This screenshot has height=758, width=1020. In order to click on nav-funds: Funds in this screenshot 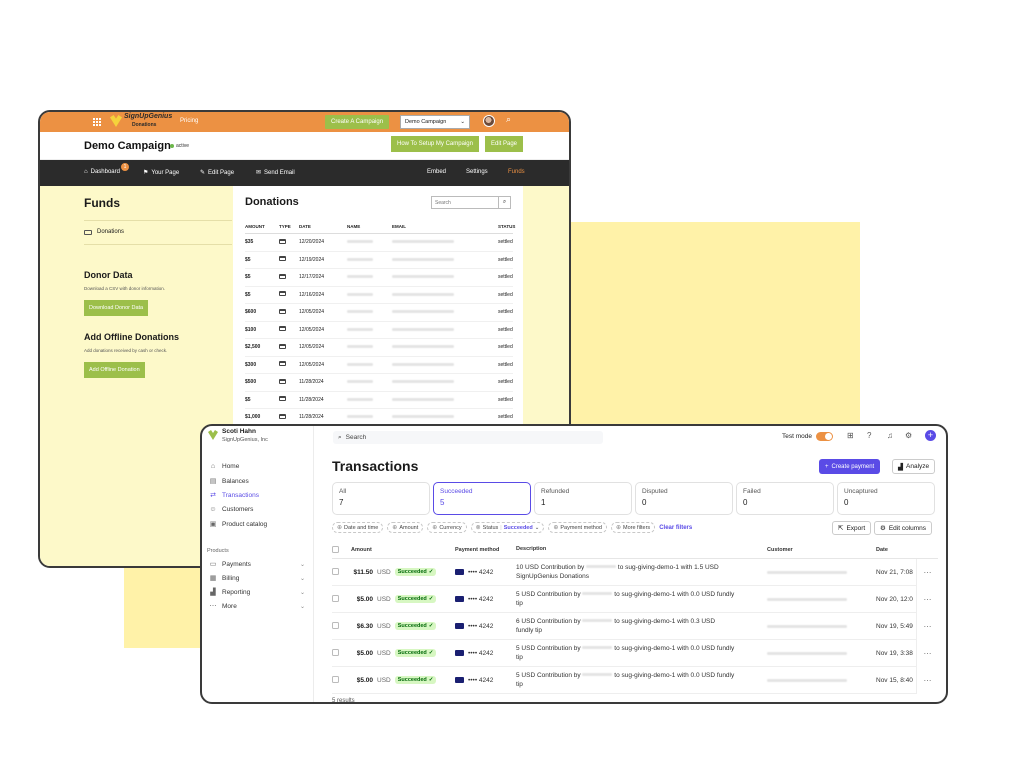, I will do `click(516, 172)`.